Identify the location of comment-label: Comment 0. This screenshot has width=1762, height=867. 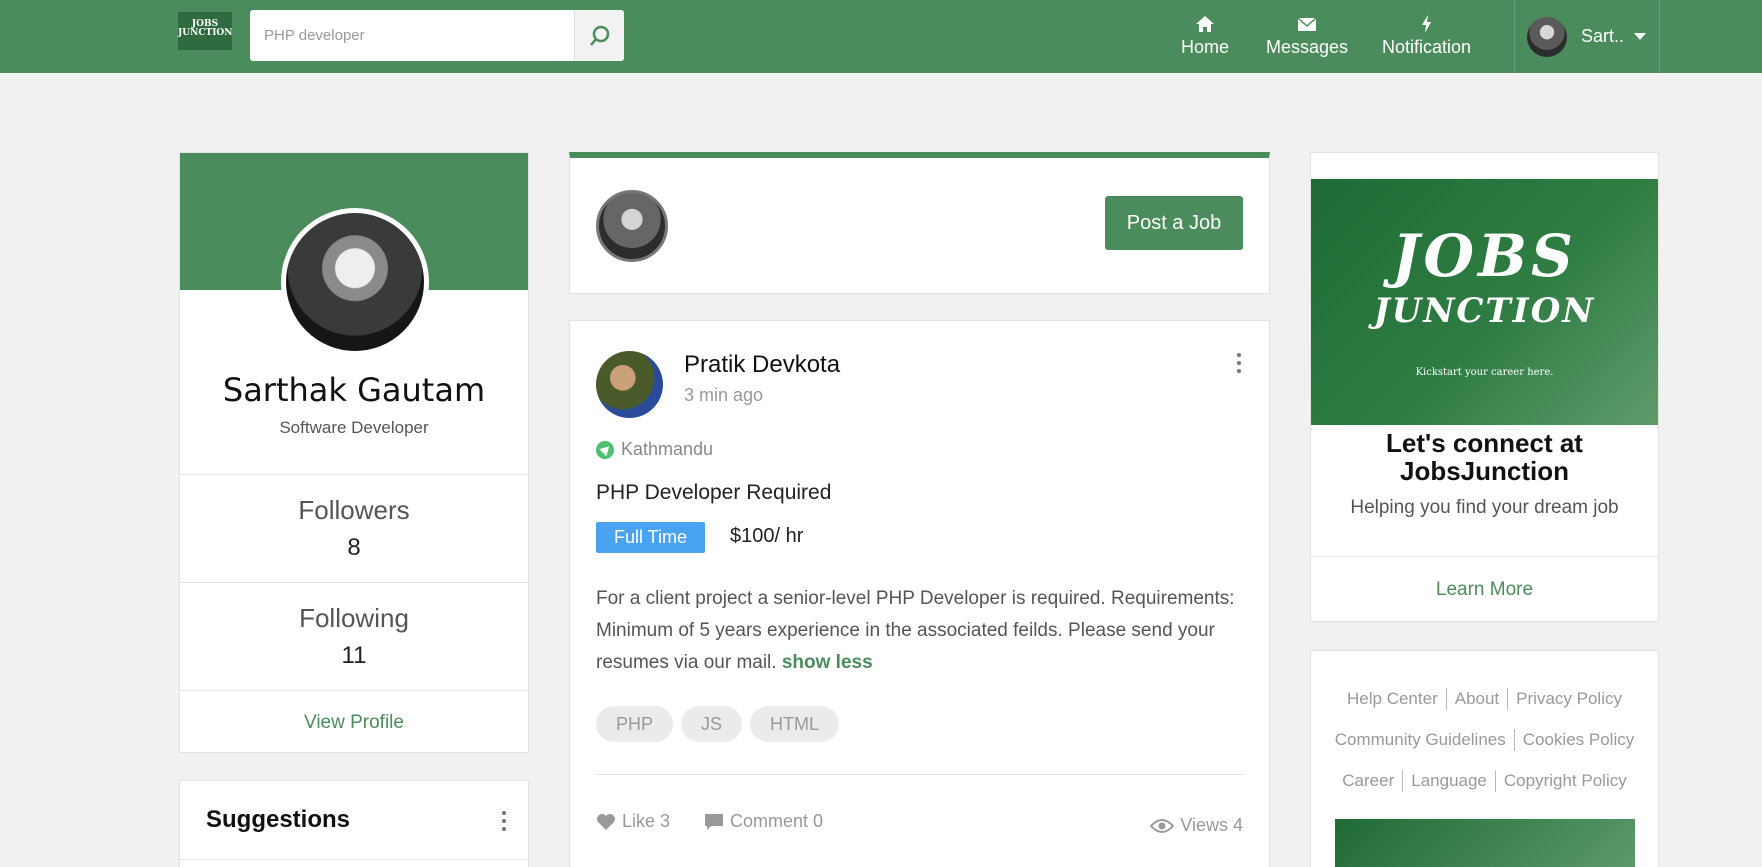
(777, 821).